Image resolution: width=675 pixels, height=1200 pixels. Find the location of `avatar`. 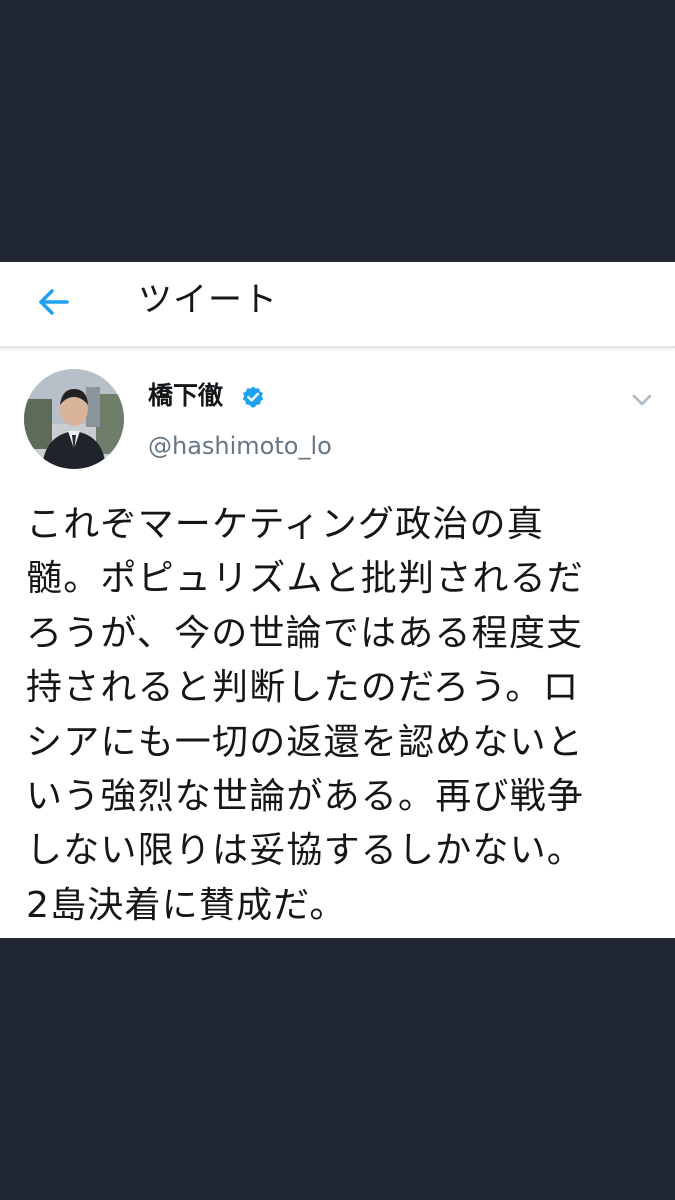

avatar is located at coordinates (74, 419).